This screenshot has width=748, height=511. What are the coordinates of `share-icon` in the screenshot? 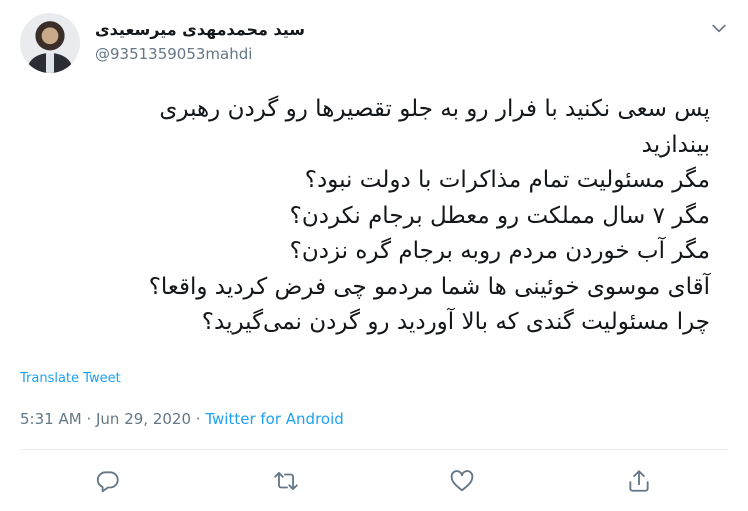 It's located at (639, 481).